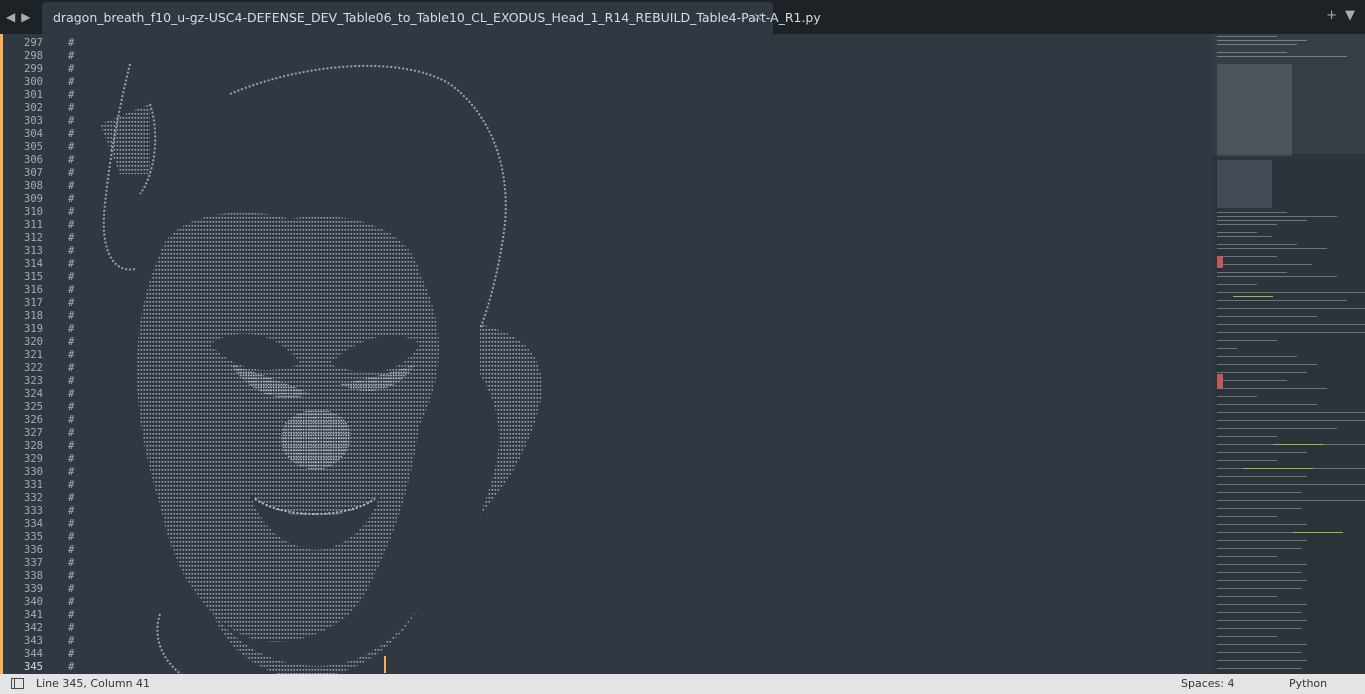  Describe the element at coordinates (33, 82) in the screenshot. I see `line-number: 300` at that location.